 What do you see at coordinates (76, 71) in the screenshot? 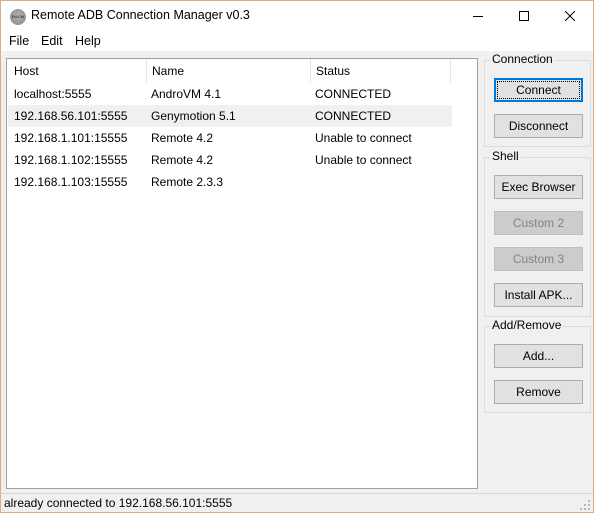
I see `column-header-host: Host` at bounding box center [76, 71].